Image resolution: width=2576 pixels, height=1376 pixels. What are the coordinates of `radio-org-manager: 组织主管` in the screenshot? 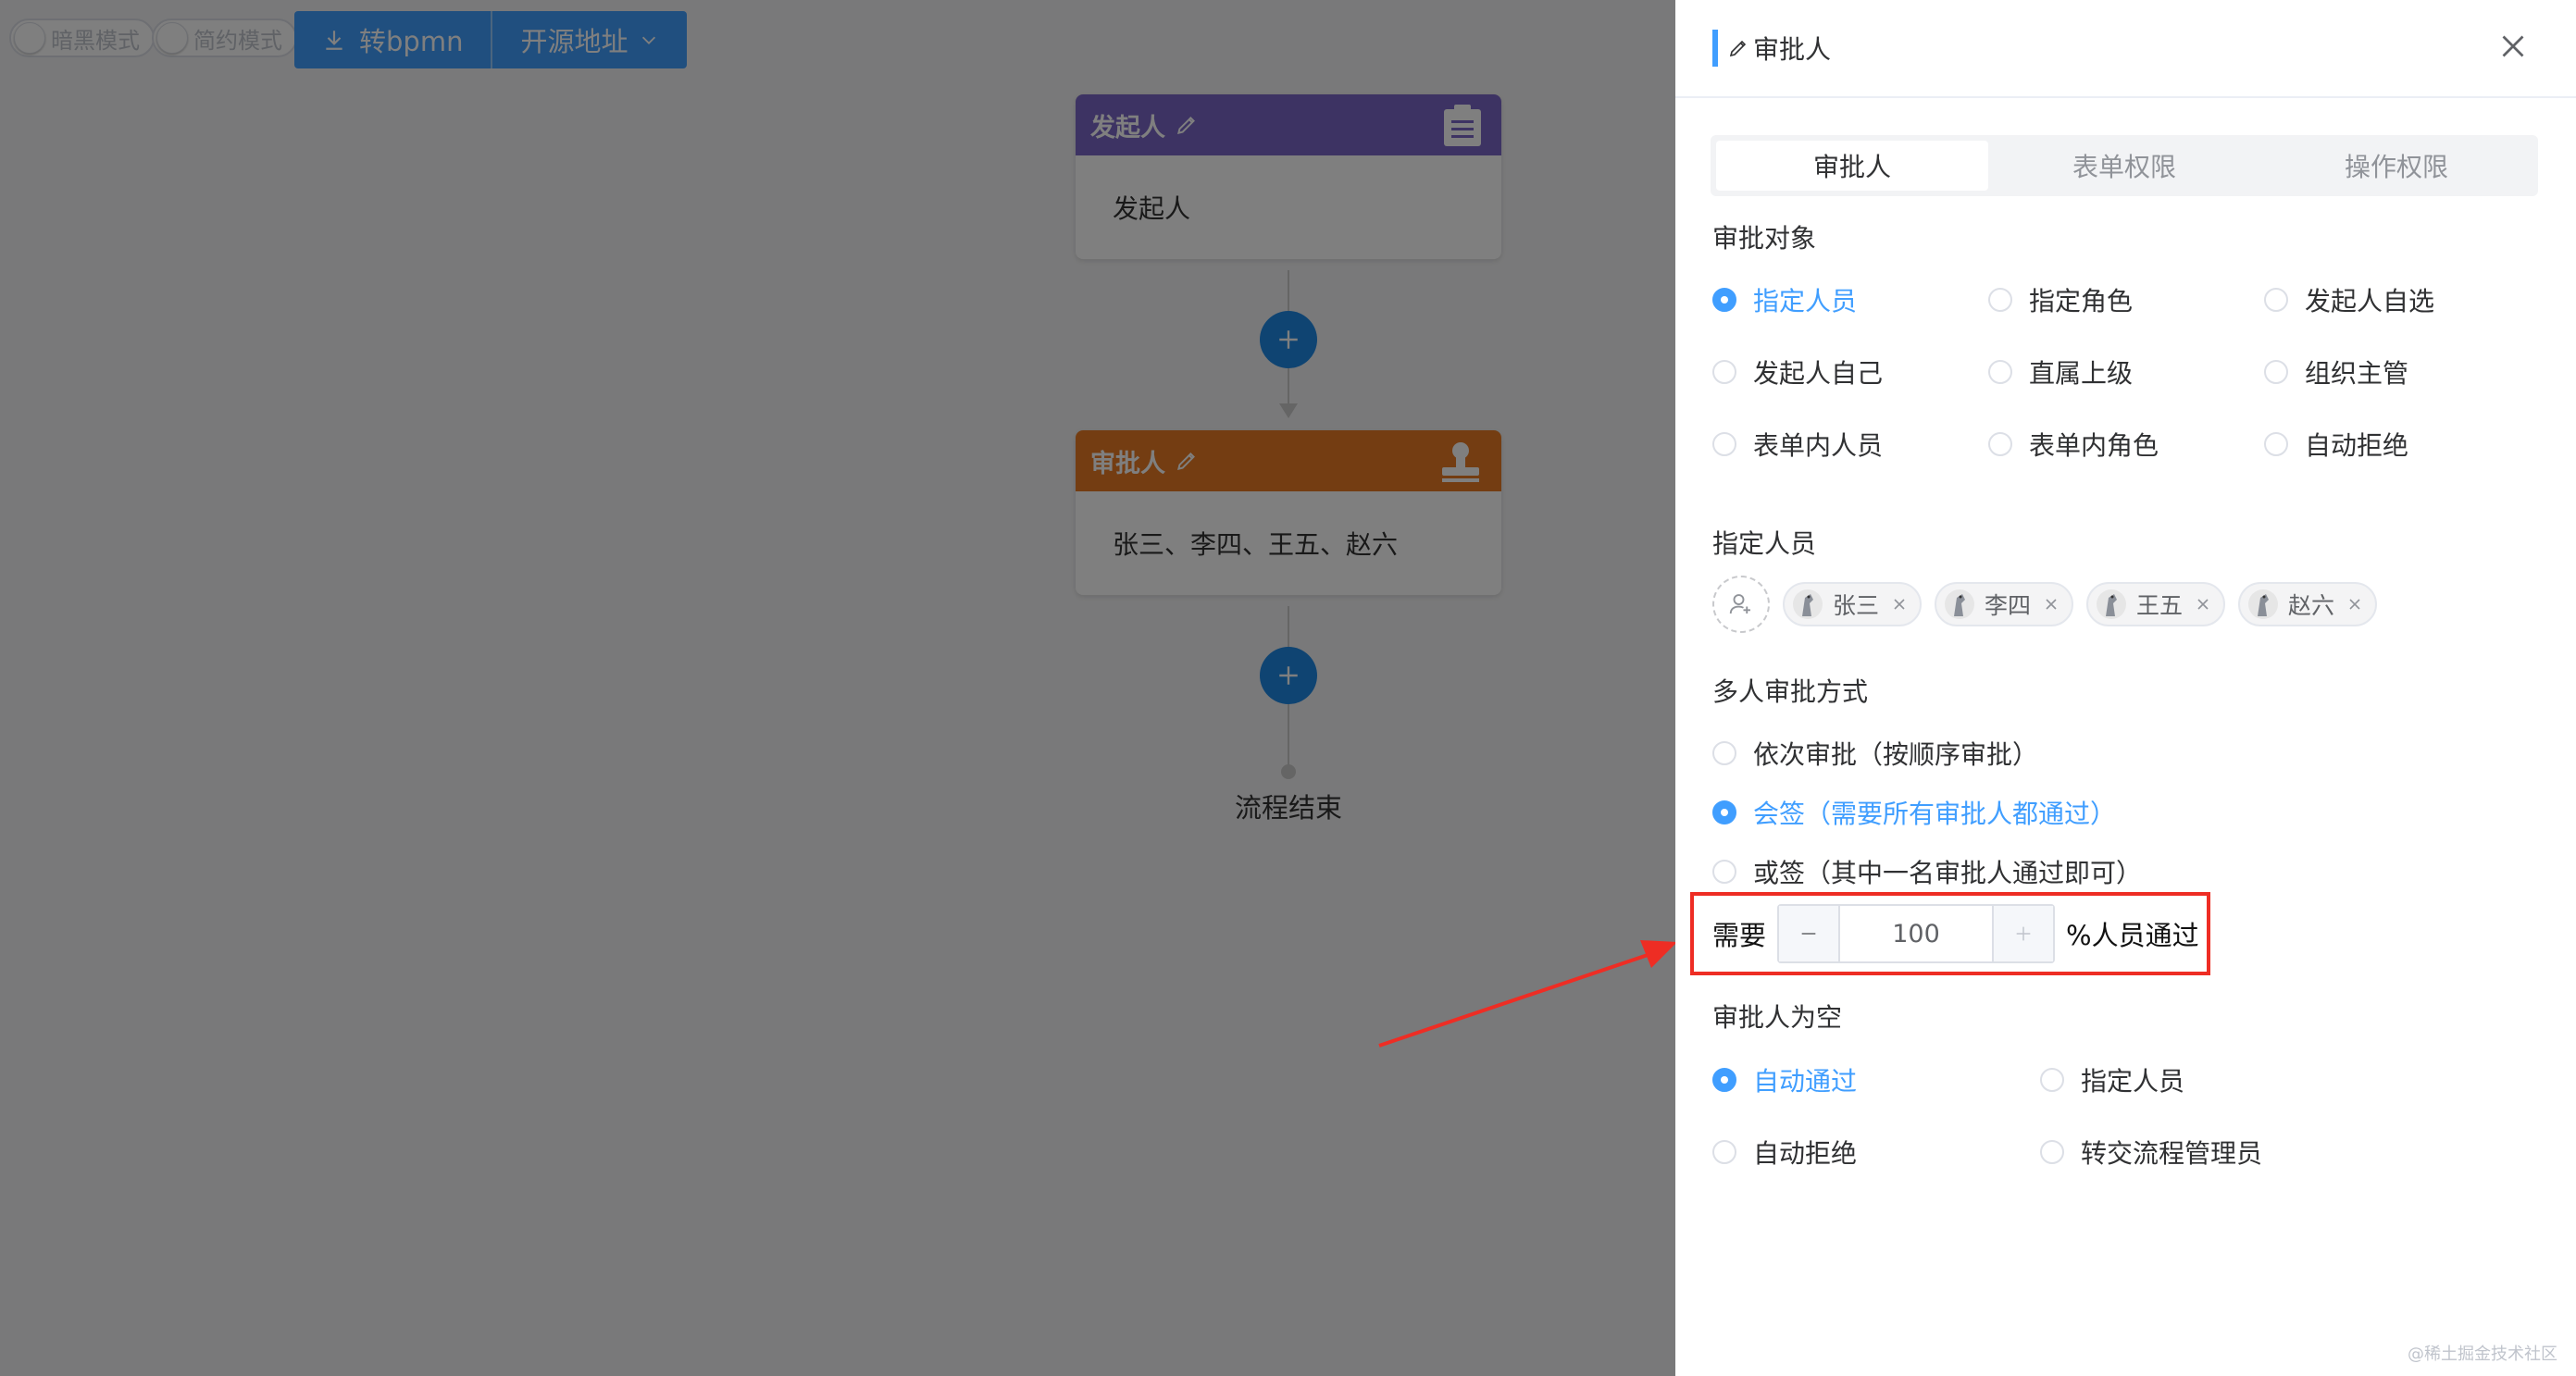 It's located at (2402, 372).